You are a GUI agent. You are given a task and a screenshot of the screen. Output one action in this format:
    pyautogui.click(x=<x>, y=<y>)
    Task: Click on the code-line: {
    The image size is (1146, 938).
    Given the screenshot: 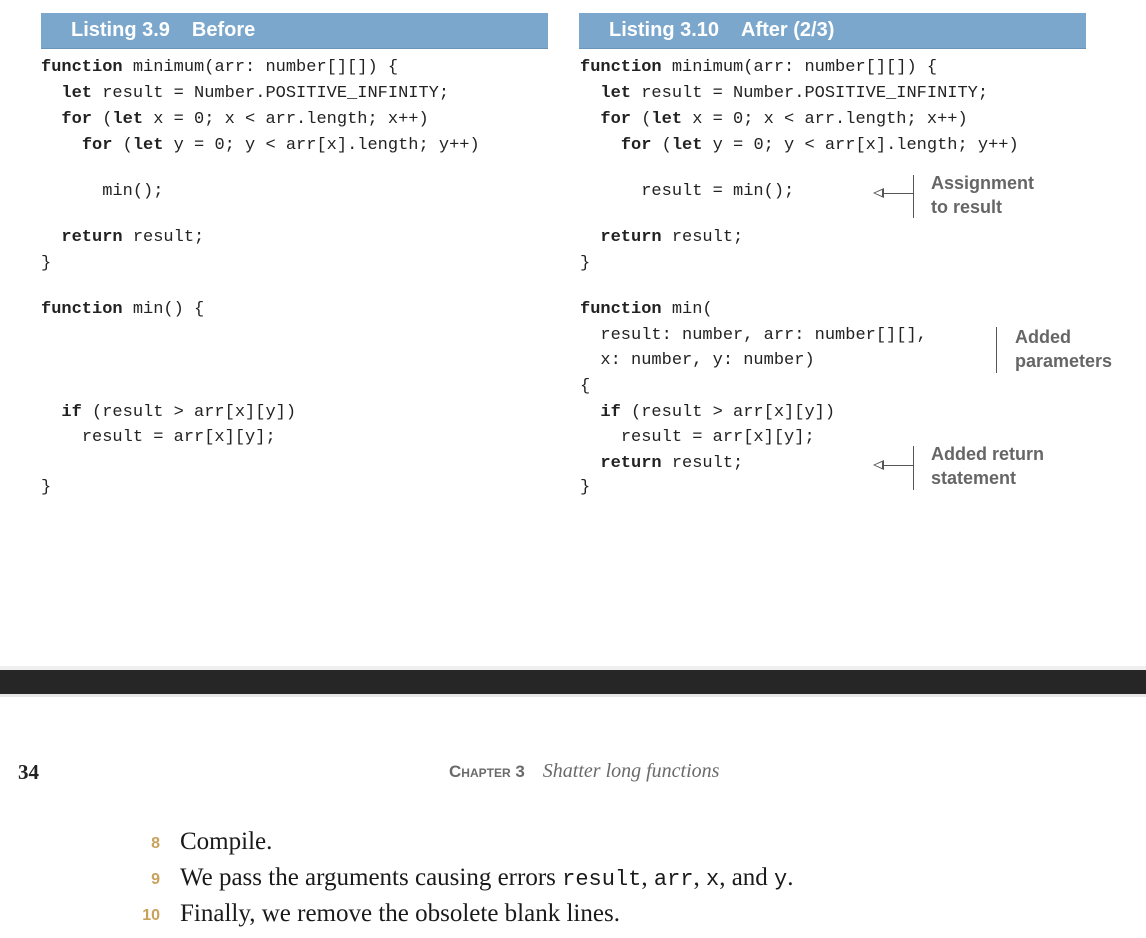 What is the action you would take?
    pyautogui.click(x=585, y=386)
    